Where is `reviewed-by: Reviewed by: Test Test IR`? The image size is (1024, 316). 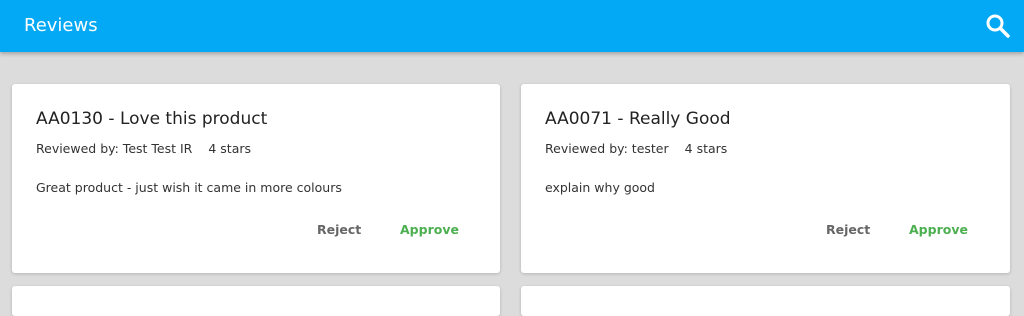 reviewed-by: Reviewed by: Test Test IR is located at coordinates (114, 148).